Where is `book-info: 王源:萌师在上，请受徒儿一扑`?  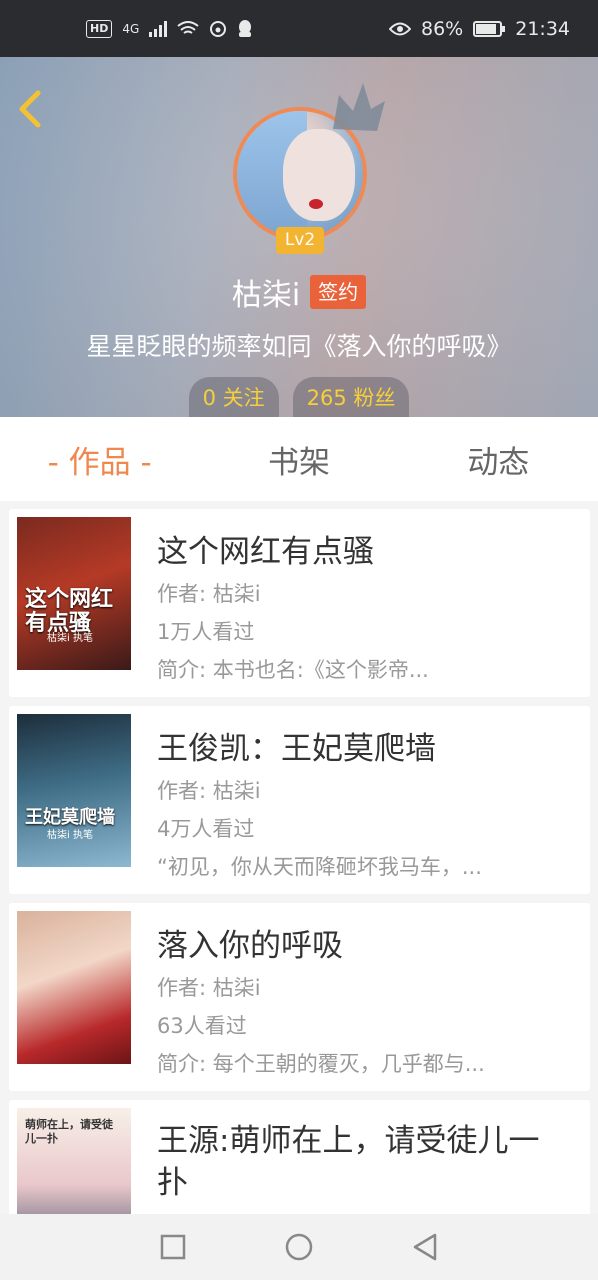
book-info: 王源:萌师在上，请受徒儿一扑 is located at coordinates (359, 1162).